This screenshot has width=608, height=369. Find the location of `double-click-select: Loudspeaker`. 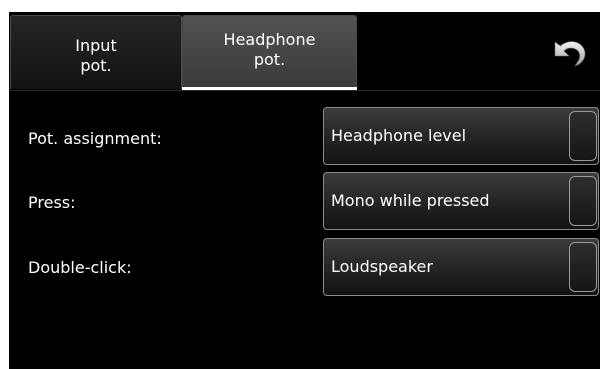

double-click-select: Loudspeaker is located at coordinates (461, 267).